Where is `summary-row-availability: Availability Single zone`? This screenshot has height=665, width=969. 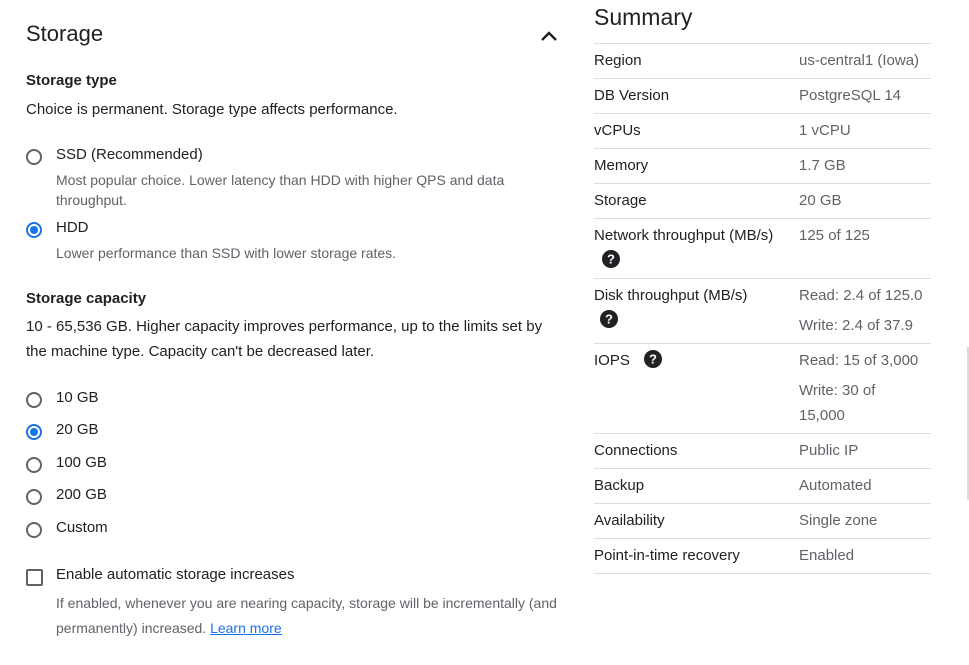 summary-row-availability: Availability Single zone is located at coordinates (762, 521).